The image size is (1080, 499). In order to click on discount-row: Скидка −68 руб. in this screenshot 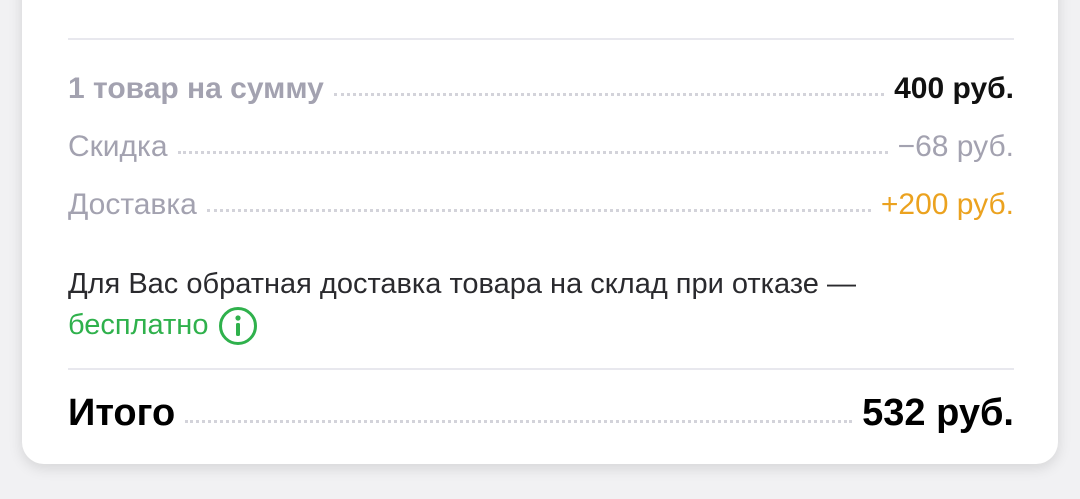, I will do `click(541, 147)`.